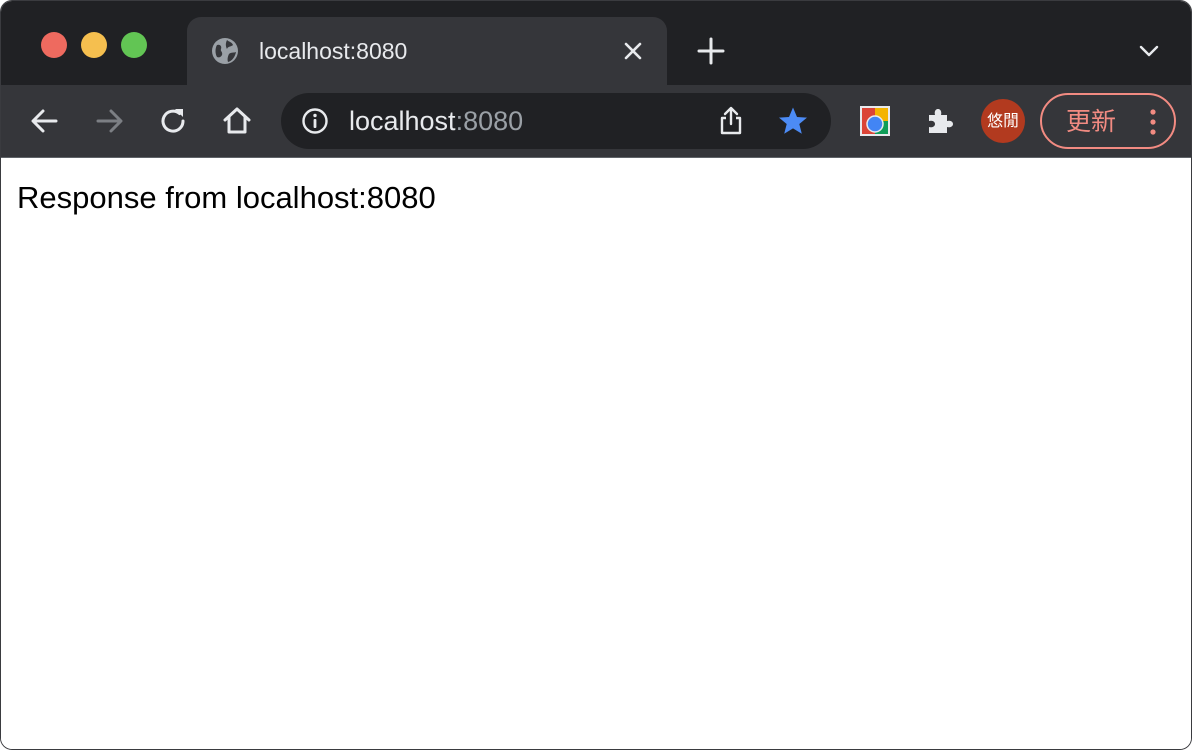  I want to click on info-icon, so click(315, 121).